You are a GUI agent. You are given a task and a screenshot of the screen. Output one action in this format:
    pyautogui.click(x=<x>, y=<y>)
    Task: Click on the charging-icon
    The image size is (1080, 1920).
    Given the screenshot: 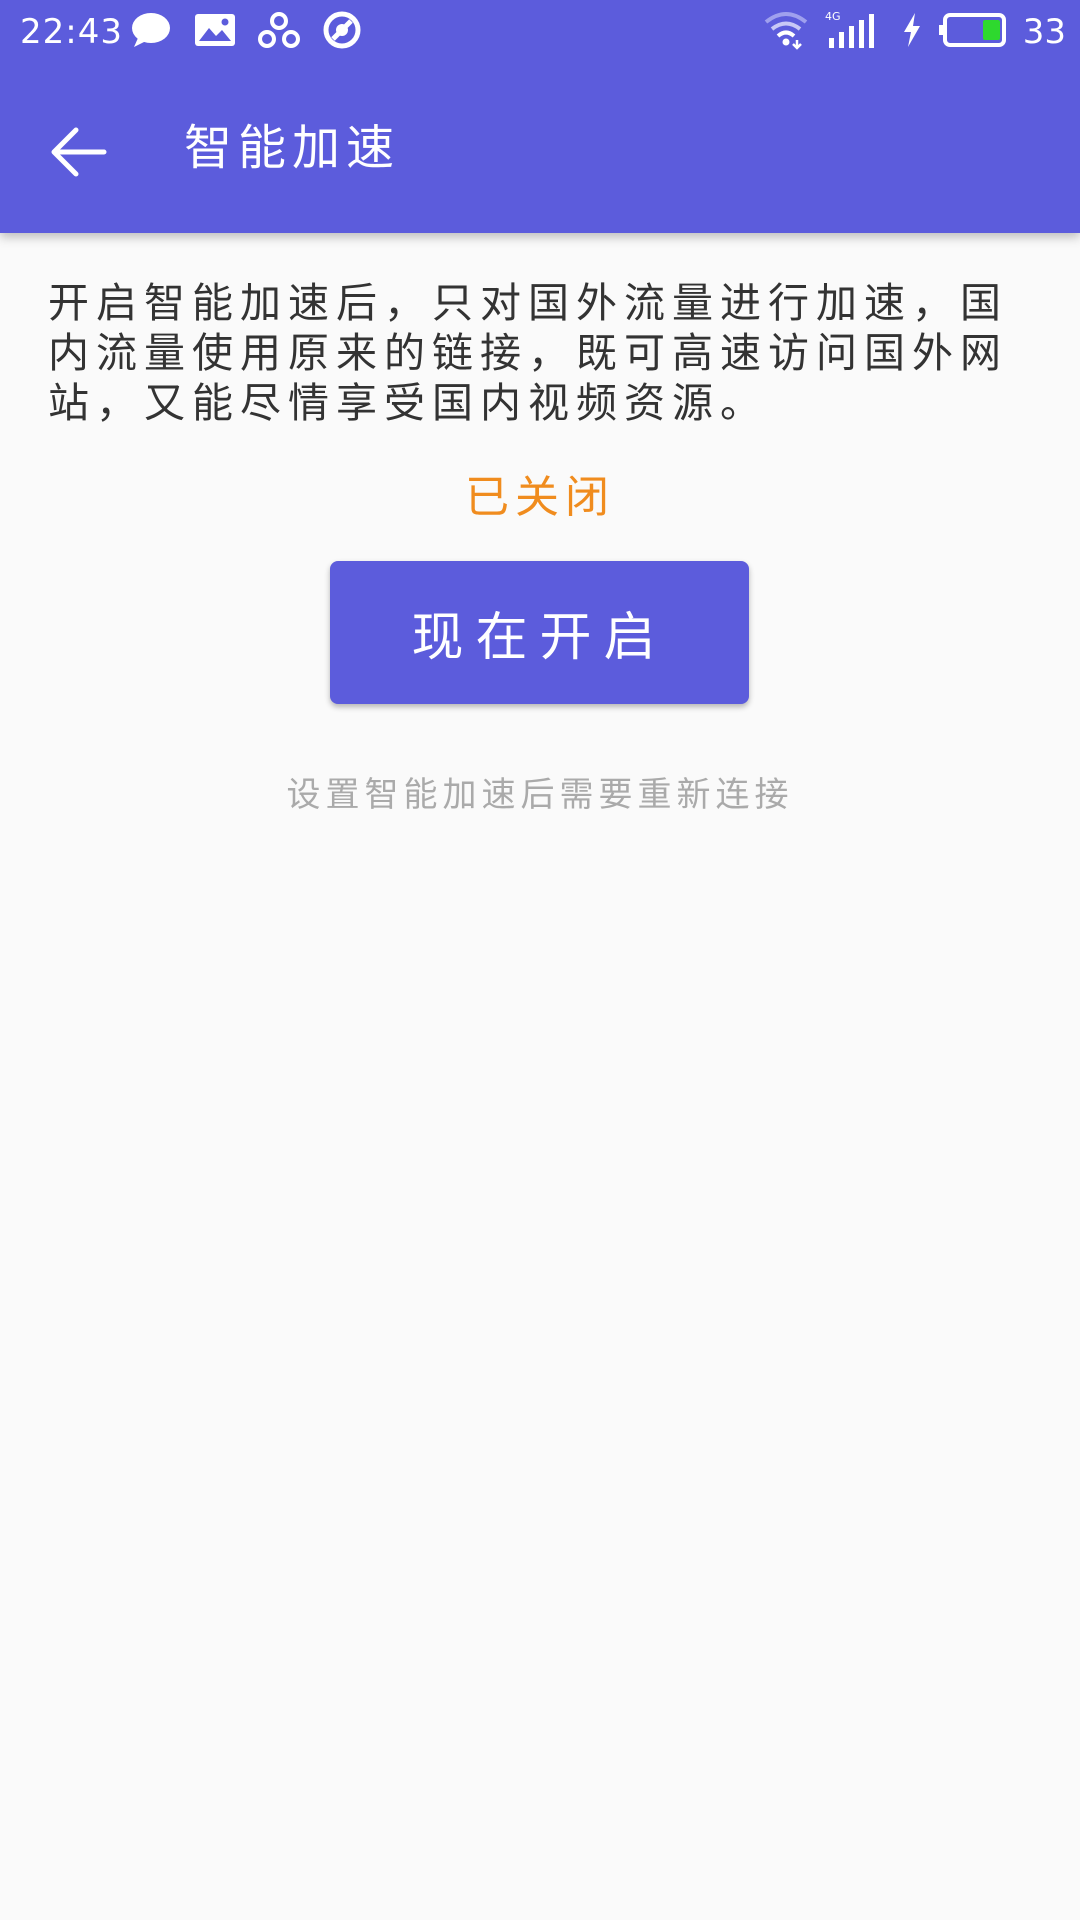 What is the action you would take?
    pyautogui.click(x=912, y=32)
    